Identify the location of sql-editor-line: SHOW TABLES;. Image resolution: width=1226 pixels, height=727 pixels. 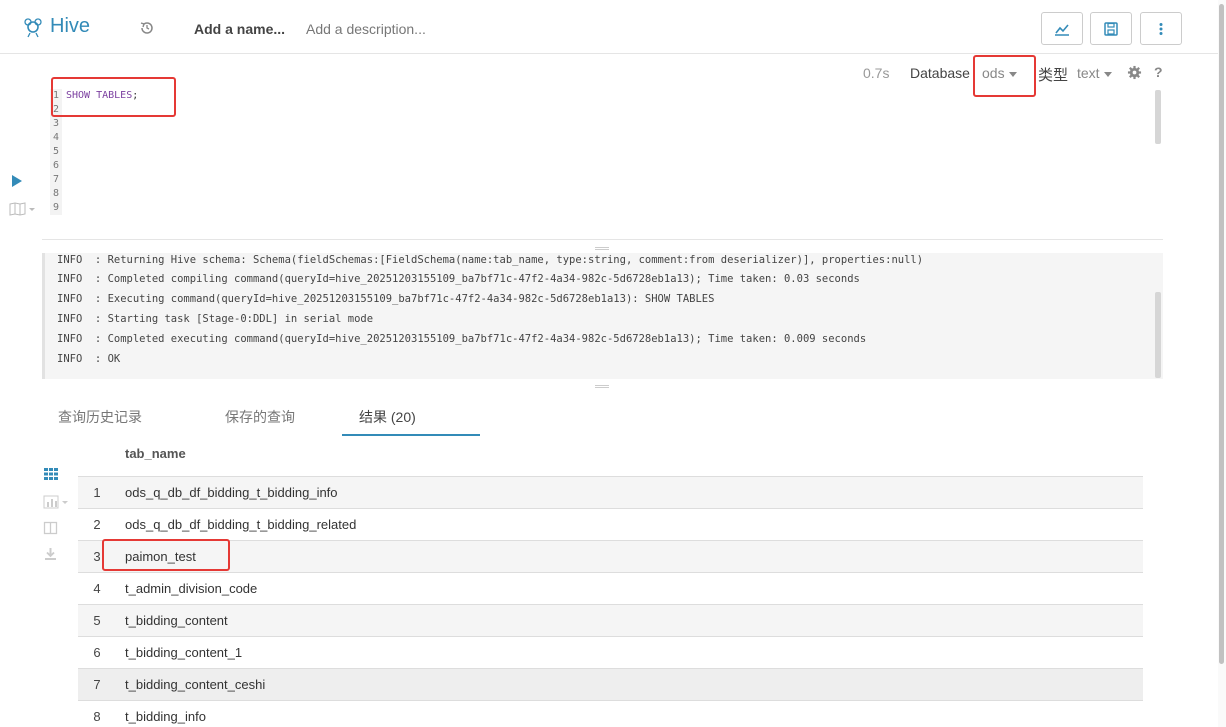
(102, 96).